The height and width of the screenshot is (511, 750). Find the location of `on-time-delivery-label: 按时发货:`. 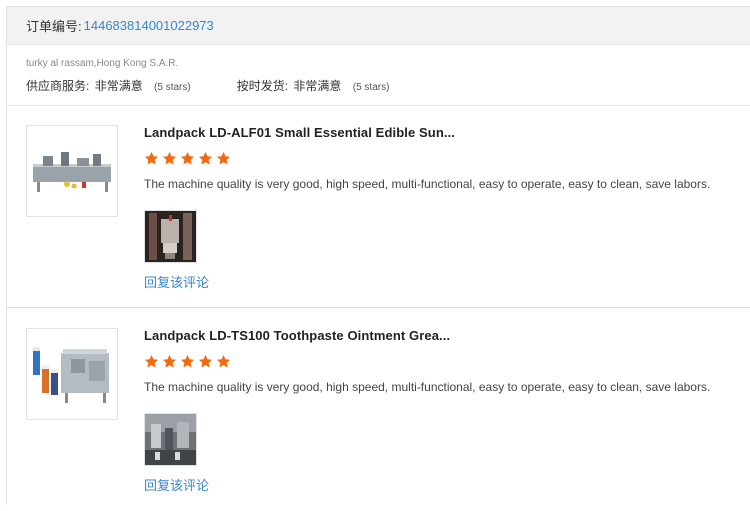

on-time-delivery-label: 按时发货: is located at coordinates (262, 86).